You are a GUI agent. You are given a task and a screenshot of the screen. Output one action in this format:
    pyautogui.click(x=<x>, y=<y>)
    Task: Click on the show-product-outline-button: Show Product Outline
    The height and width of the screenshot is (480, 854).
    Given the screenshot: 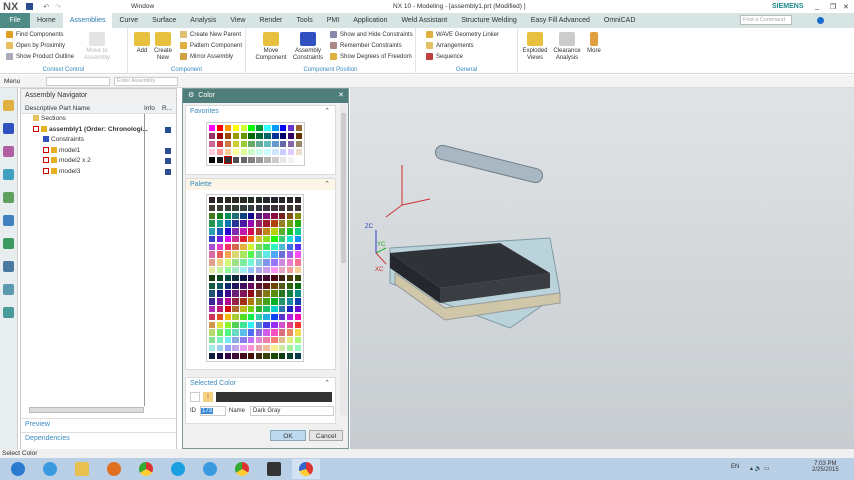 What is the action you would take?
    pyautogui.click(x=40, y=56)
    